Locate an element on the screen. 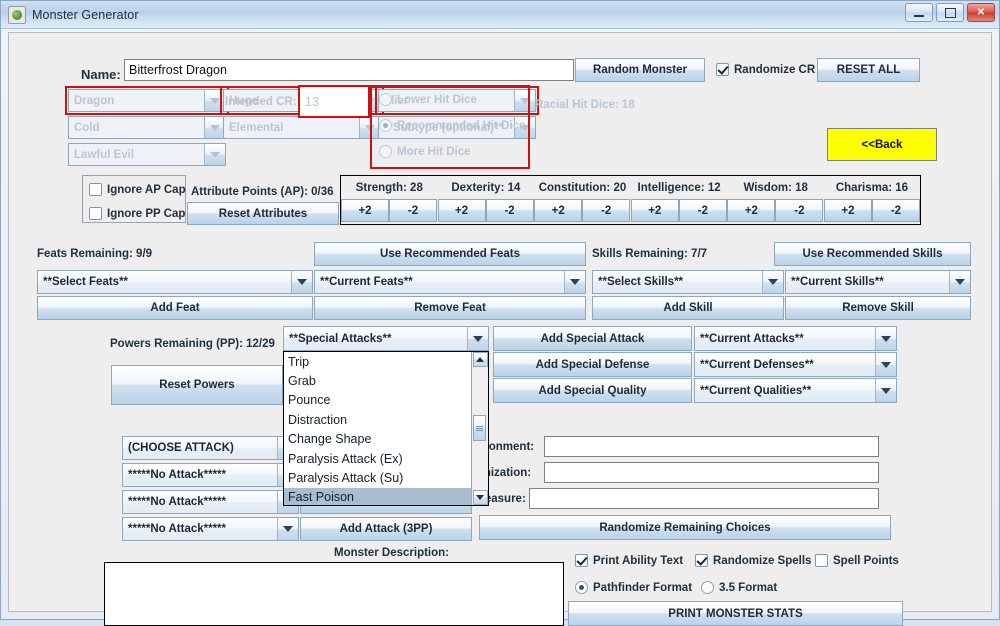  randomize-remaining-button: Randomize Remaining Choices is located at coordinates (685, 527).